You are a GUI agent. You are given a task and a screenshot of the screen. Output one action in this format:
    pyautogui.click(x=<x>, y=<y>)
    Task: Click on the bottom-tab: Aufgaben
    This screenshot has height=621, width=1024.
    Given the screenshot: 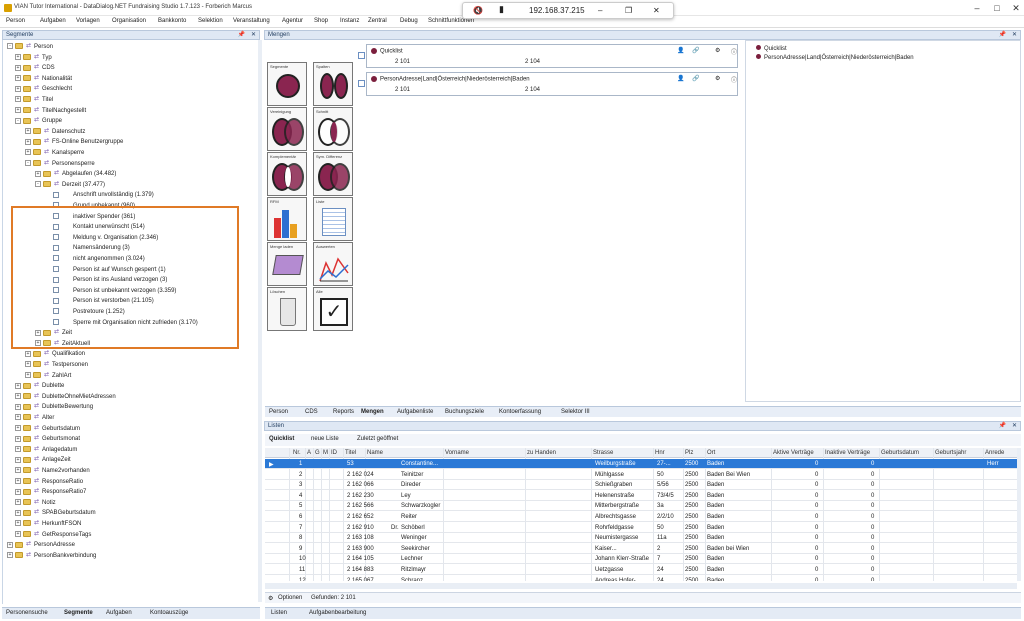 What is the action you would take?
    pyautogui.click(x=119, y=613)
    